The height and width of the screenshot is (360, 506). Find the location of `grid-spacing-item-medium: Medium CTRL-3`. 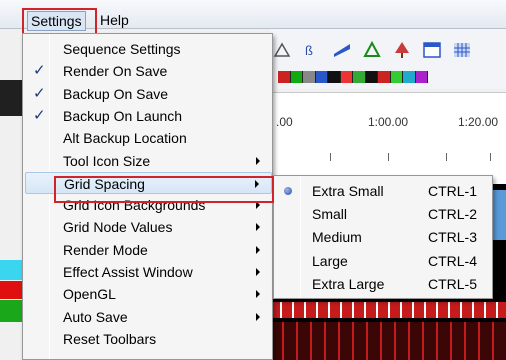

grid-spacing-item-medium: Medium CTRL-3 is located at coordinates (384, 237).